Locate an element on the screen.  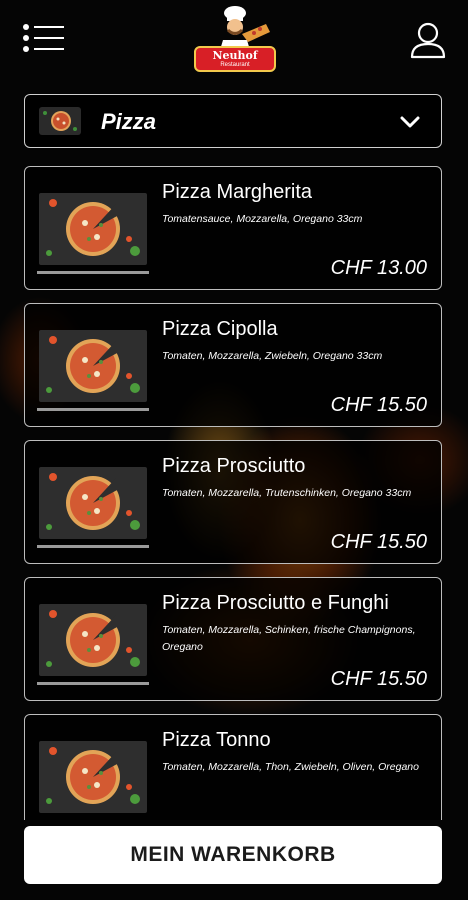
product-name: Pizza Cipolla is located at coordinates (220, 329).